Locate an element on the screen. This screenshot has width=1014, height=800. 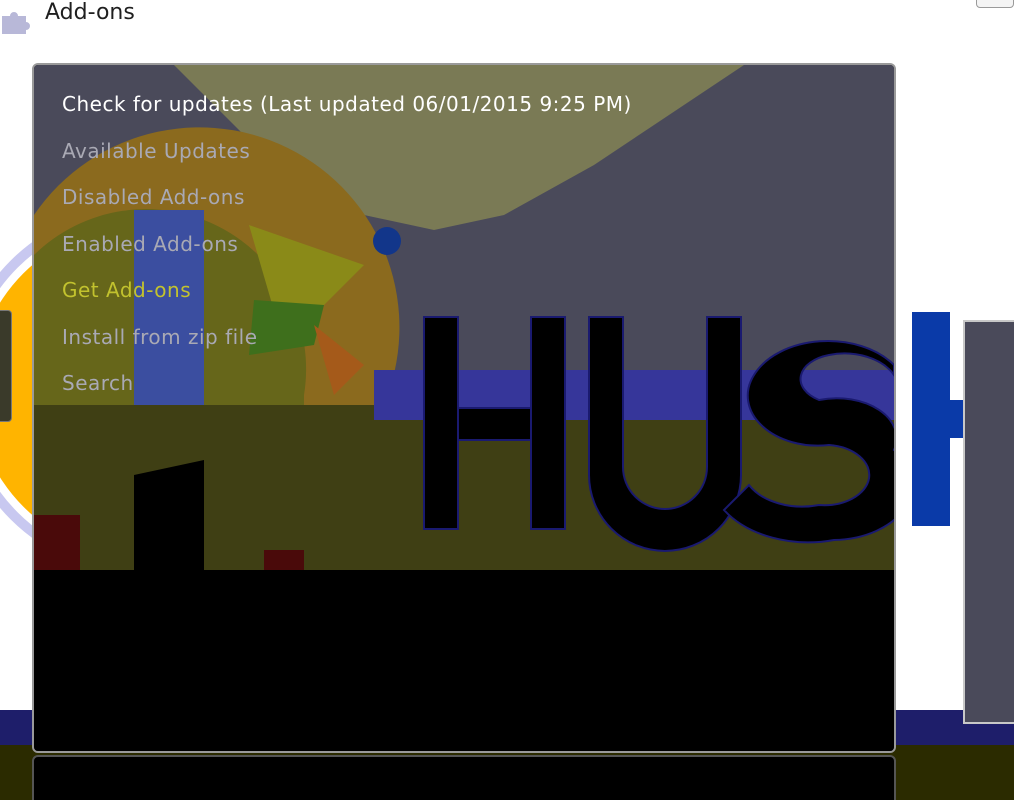
side-menu-handle is located at coordinates (6, 366).